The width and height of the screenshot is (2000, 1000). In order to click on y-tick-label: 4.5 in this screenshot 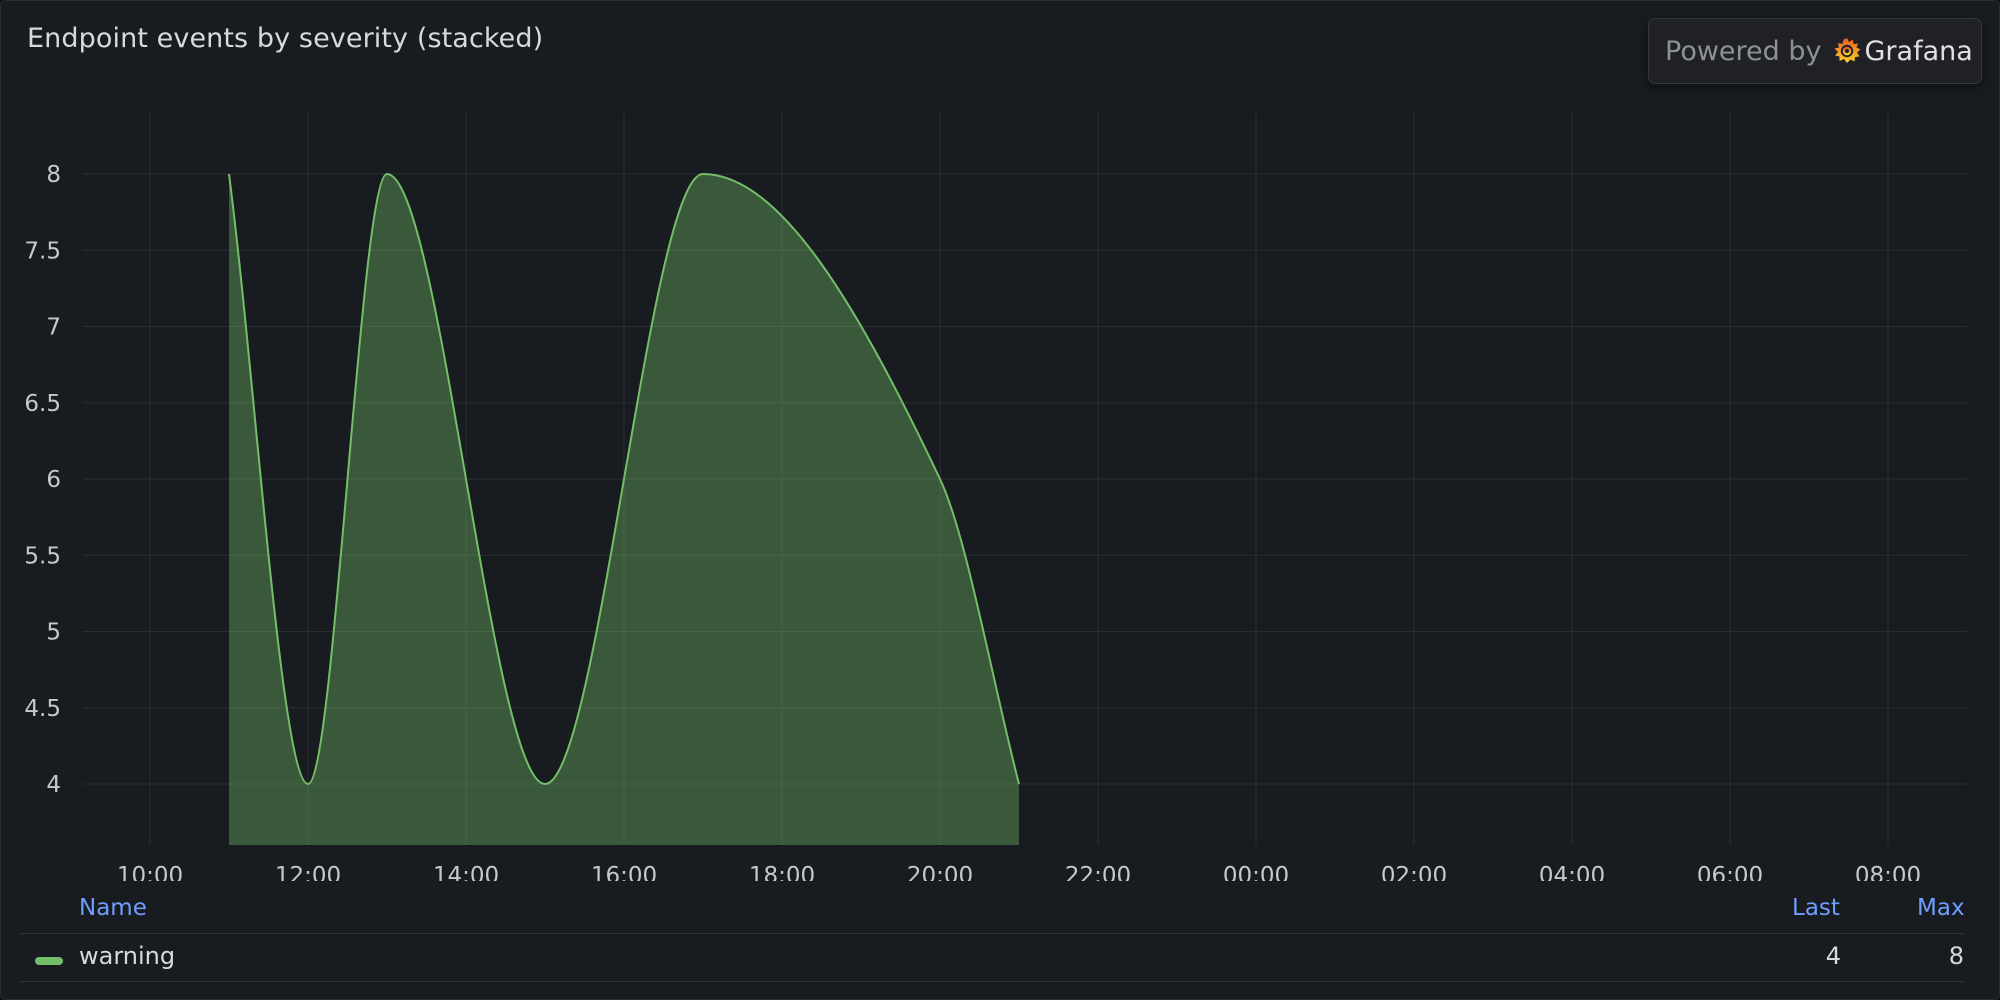, I will do `click(42, 709)`.